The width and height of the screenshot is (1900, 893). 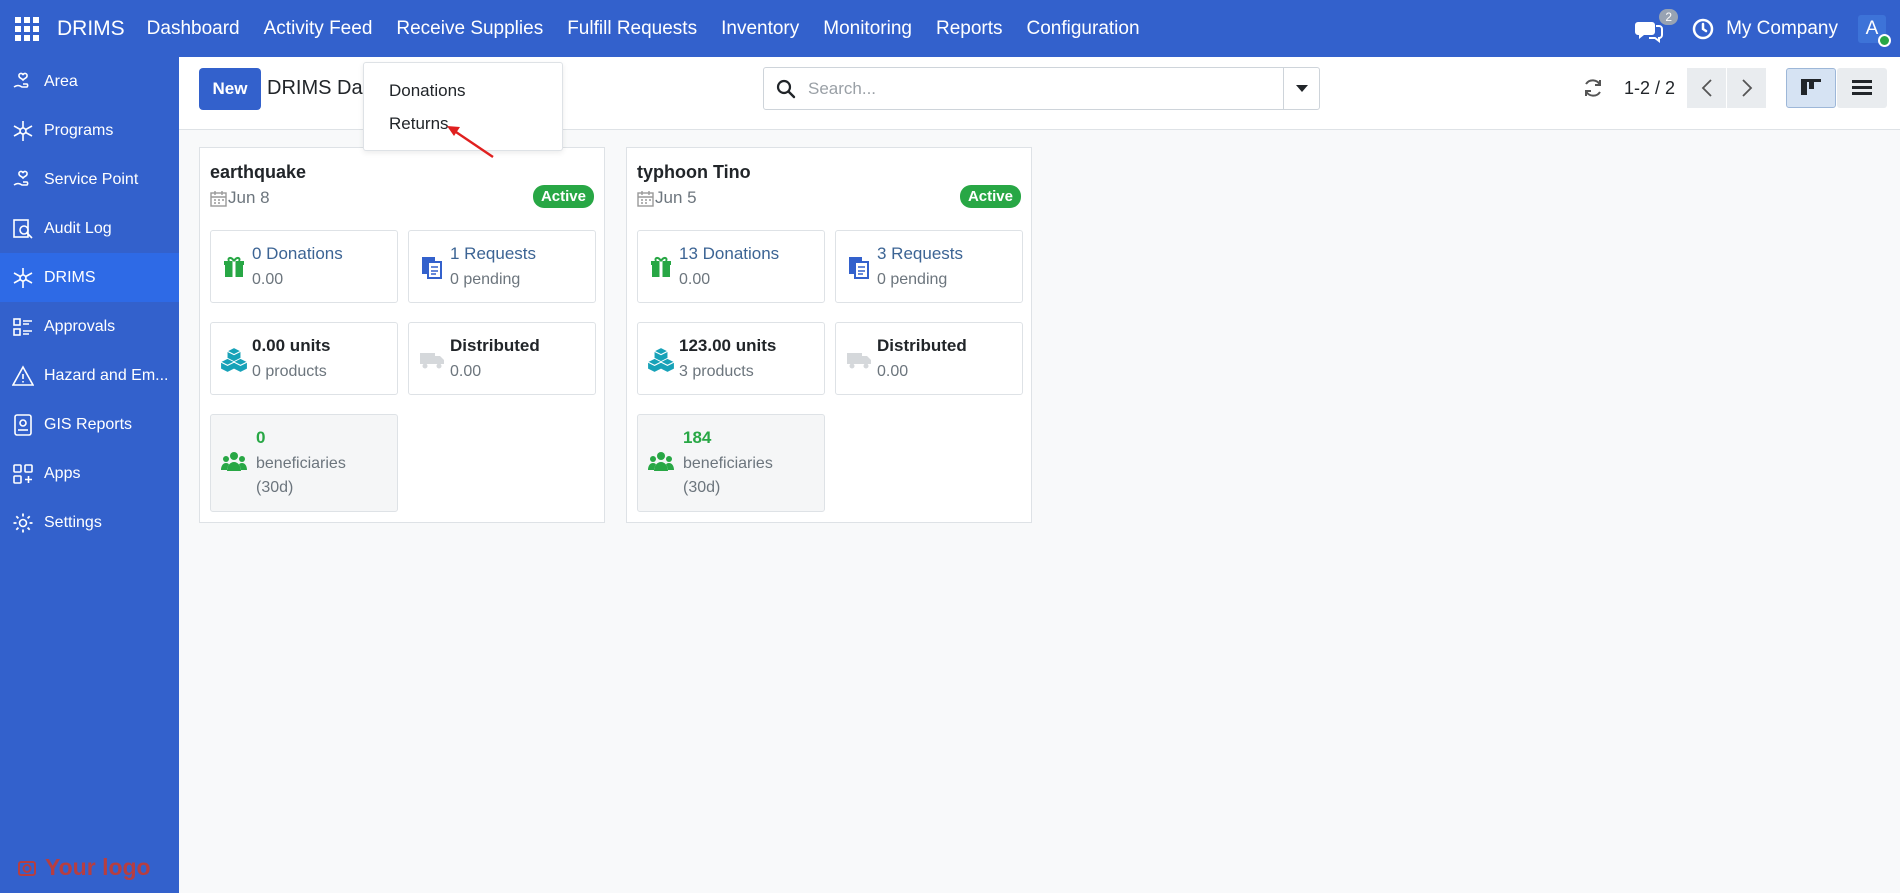 What do you see at coordinates (920, 253) in the screenshot?
I see `requests-count: 3 Requests` at bounding box center [920, 253].